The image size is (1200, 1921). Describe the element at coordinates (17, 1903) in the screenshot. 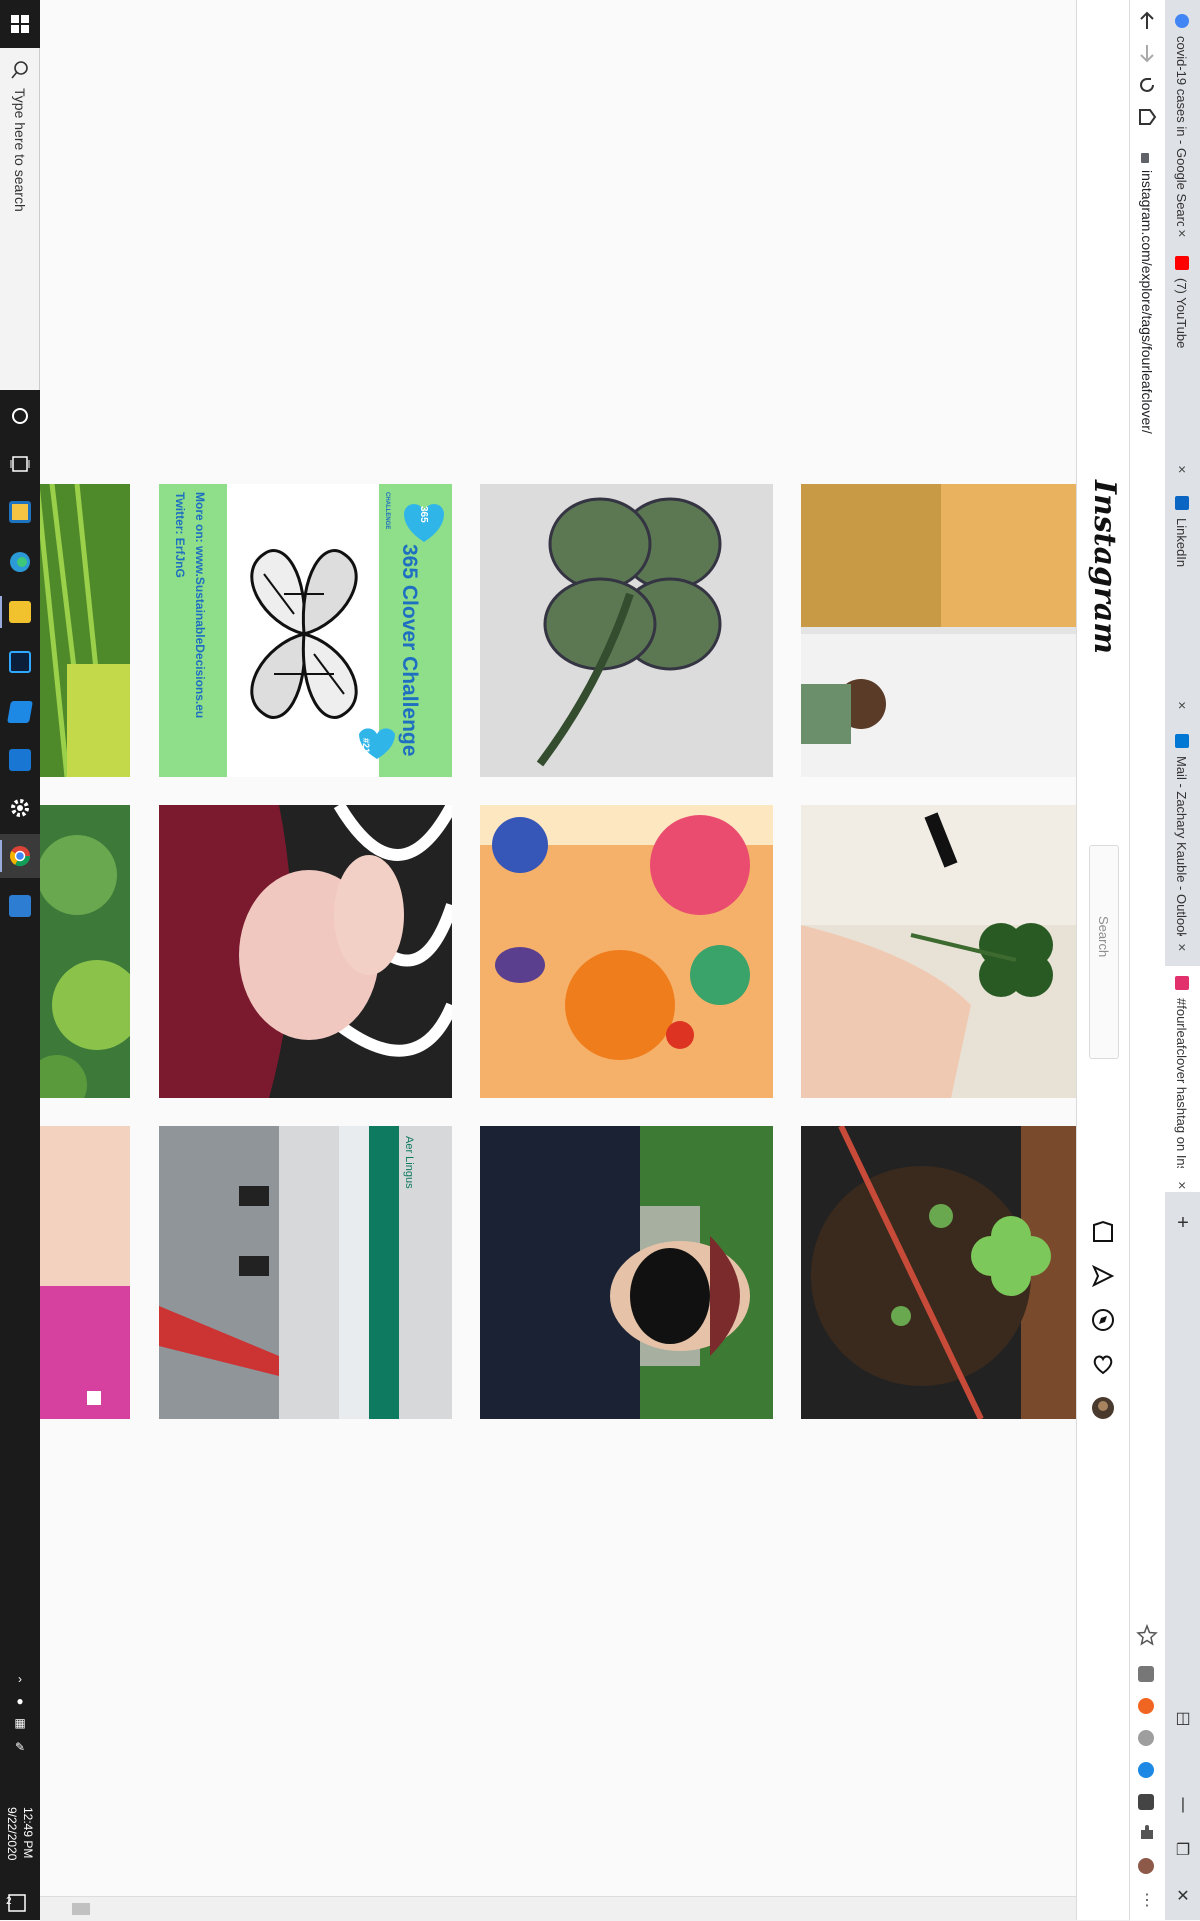

I see `action-center-icon: 2` at that location.